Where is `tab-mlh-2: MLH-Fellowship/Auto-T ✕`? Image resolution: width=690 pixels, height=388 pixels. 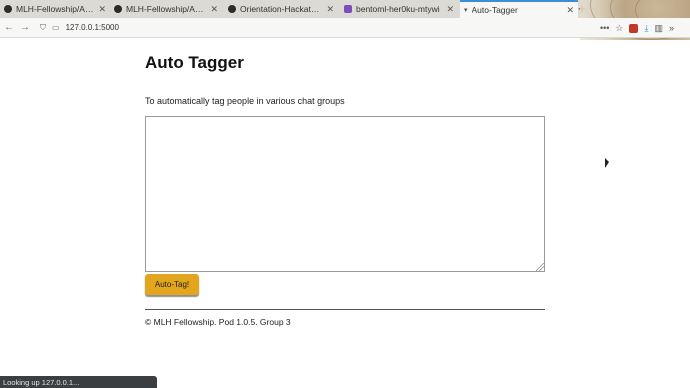
tab-mlh-2: MLH-Fellowship/Auto-T ✕ is located at coordinates (166, 9).